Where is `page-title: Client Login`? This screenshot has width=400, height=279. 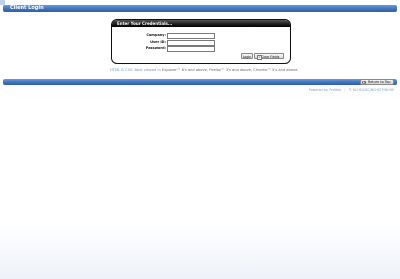
page-title: Client Login is located at coordinates (27, 8).